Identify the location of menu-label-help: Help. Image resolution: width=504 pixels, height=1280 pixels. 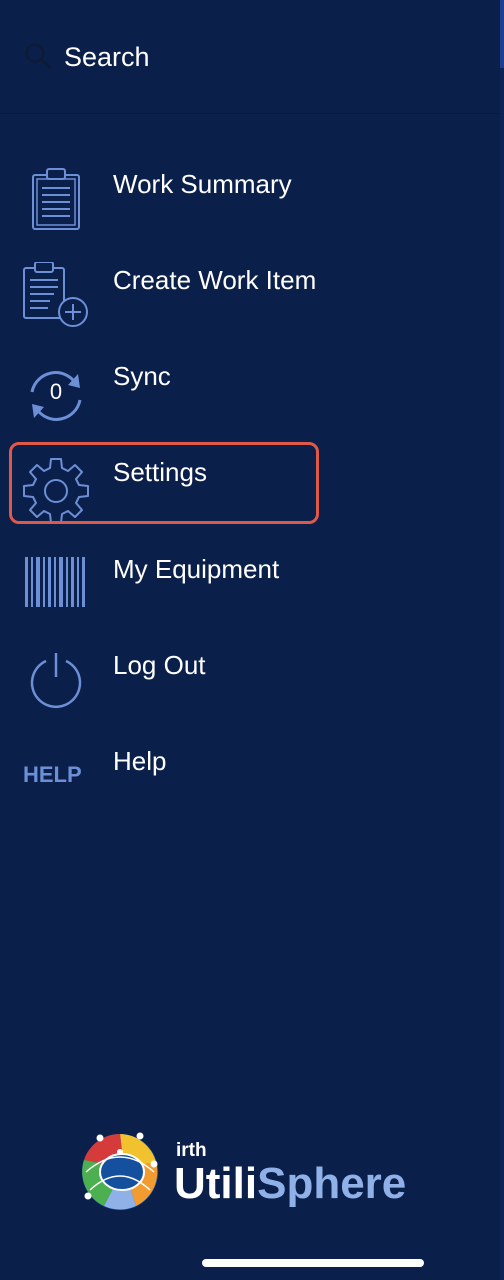
(140, 761).